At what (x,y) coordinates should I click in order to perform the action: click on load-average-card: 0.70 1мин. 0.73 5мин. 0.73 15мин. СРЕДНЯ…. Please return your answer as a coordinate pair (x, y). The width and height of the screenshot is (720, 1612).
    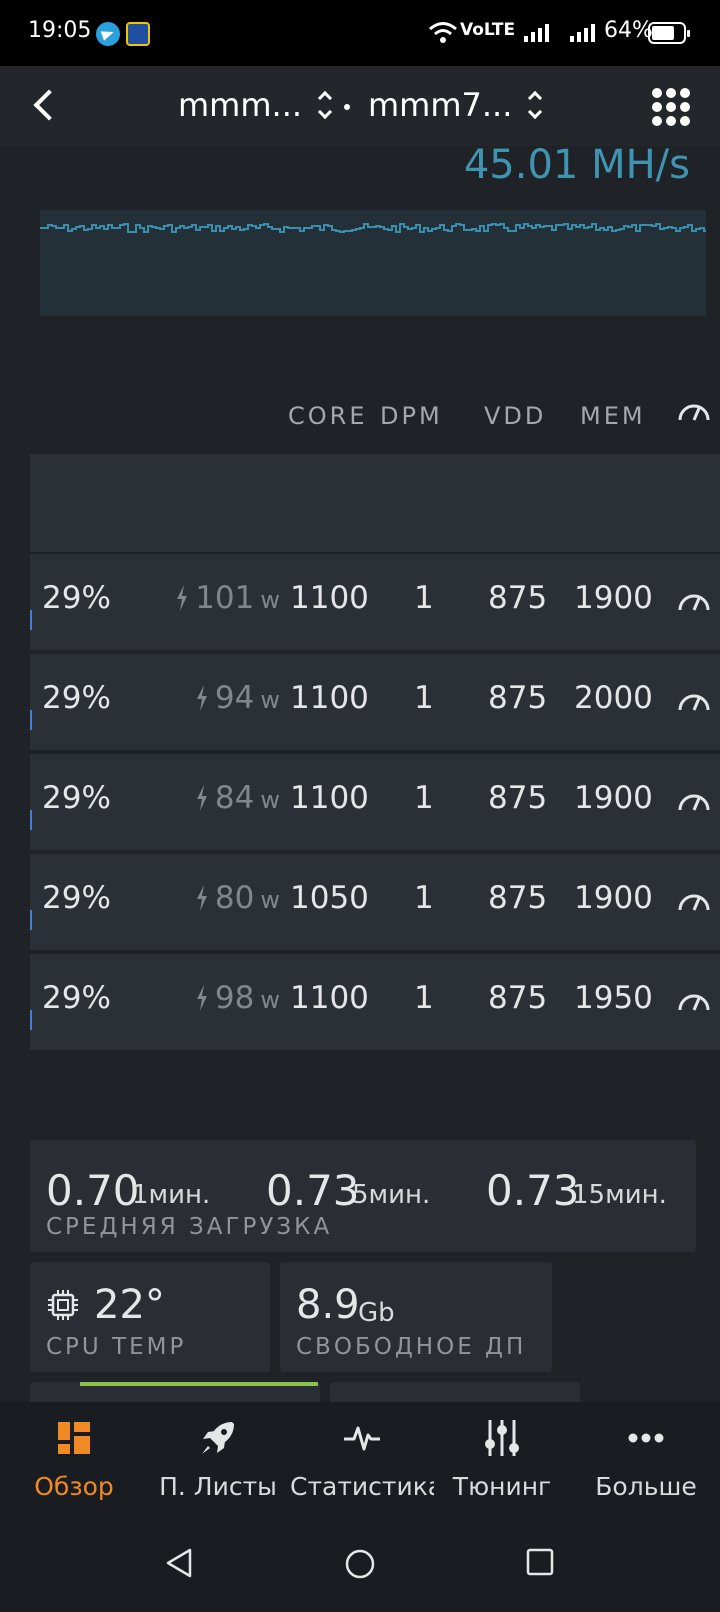
    Looking at the image, I should click on (363, 1196).